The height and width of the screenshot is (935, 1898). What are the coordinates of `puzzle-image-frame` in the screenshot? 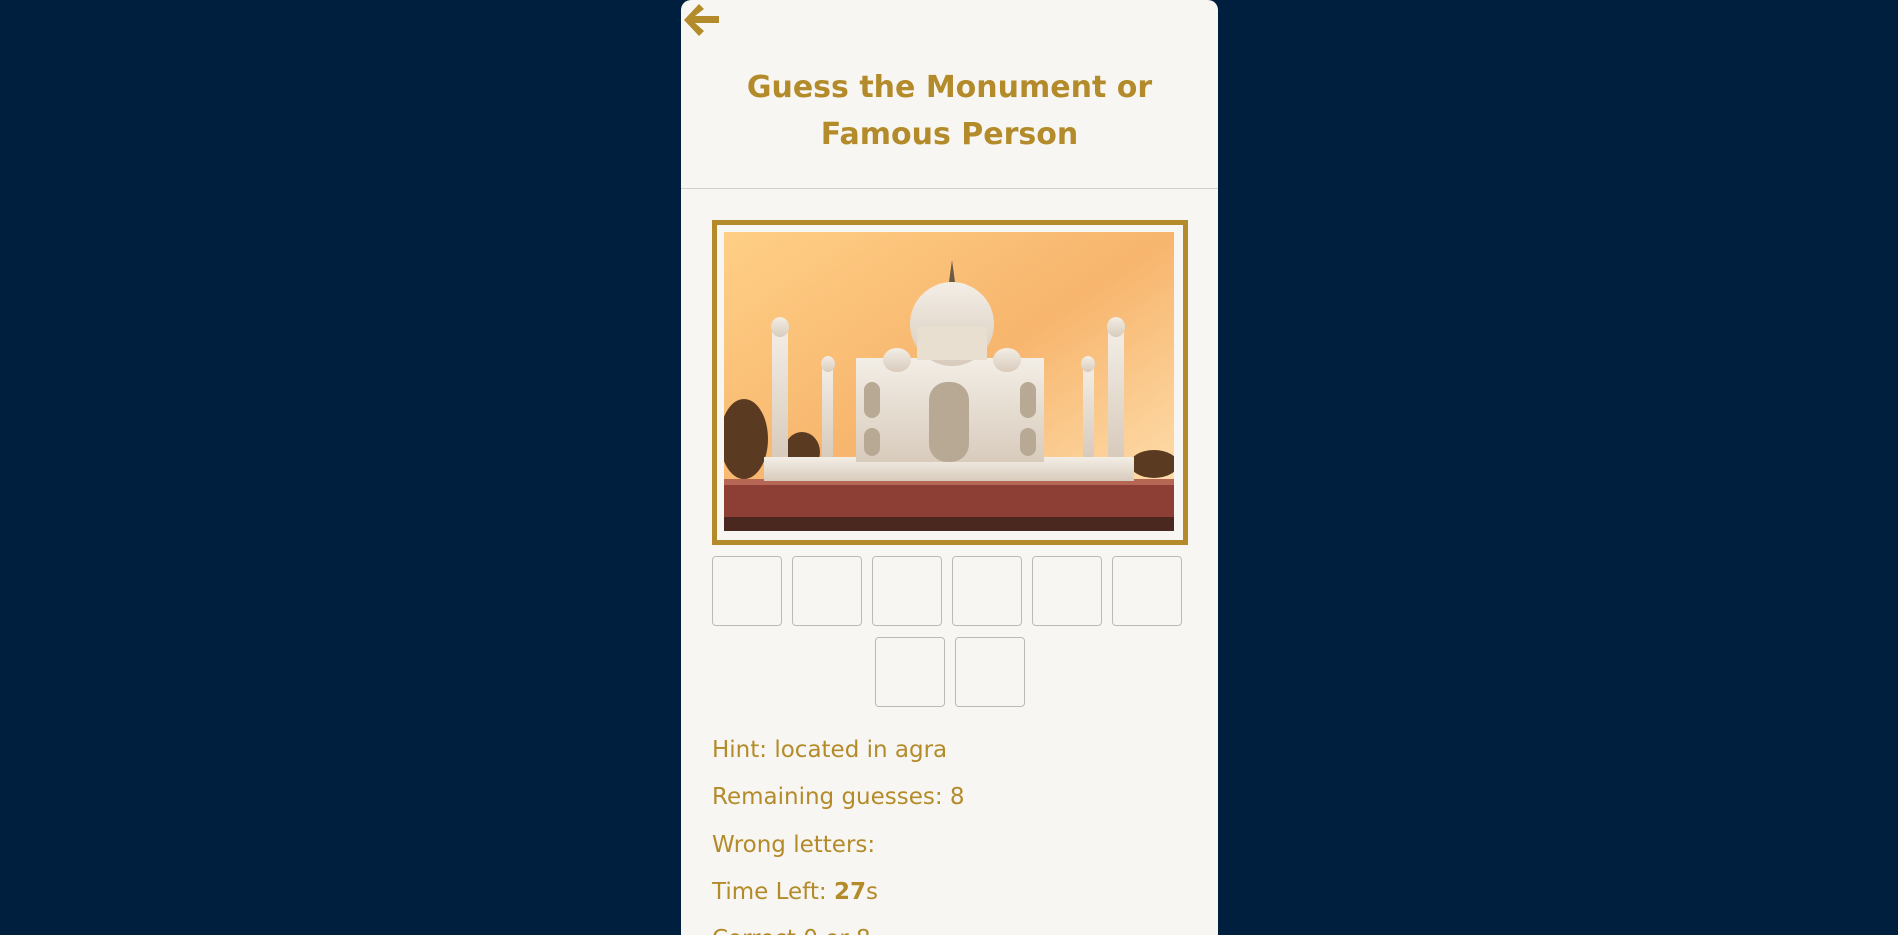 It's located at (950, 382).